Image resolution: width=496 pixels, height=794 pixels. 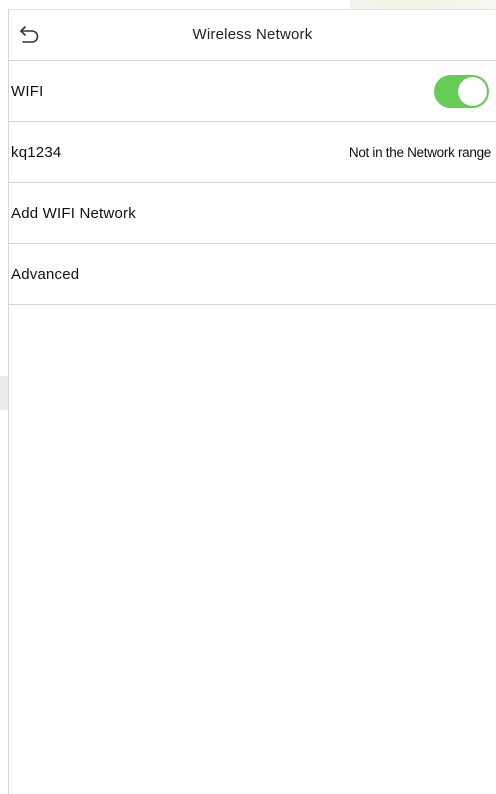 I want to click on network-ssid: kq1234, so click(x=36, y=152).